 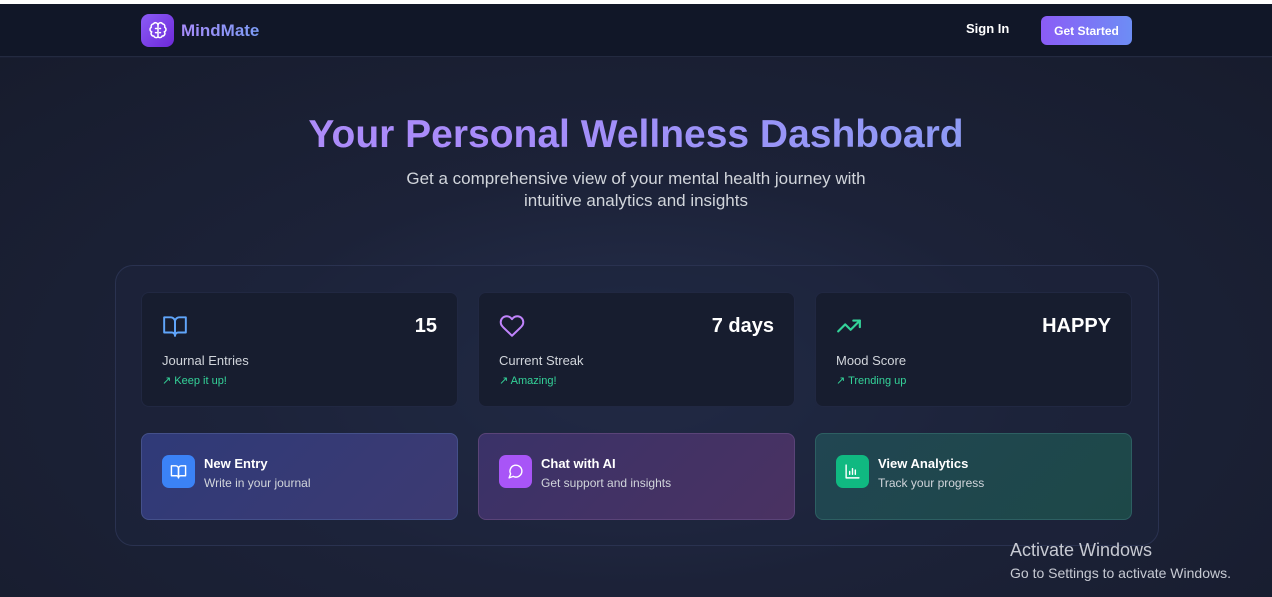 What do you see at coordinates (849, 326) in the screenshot?
I see `trending-up-icon` at bounding box center [849, 326].